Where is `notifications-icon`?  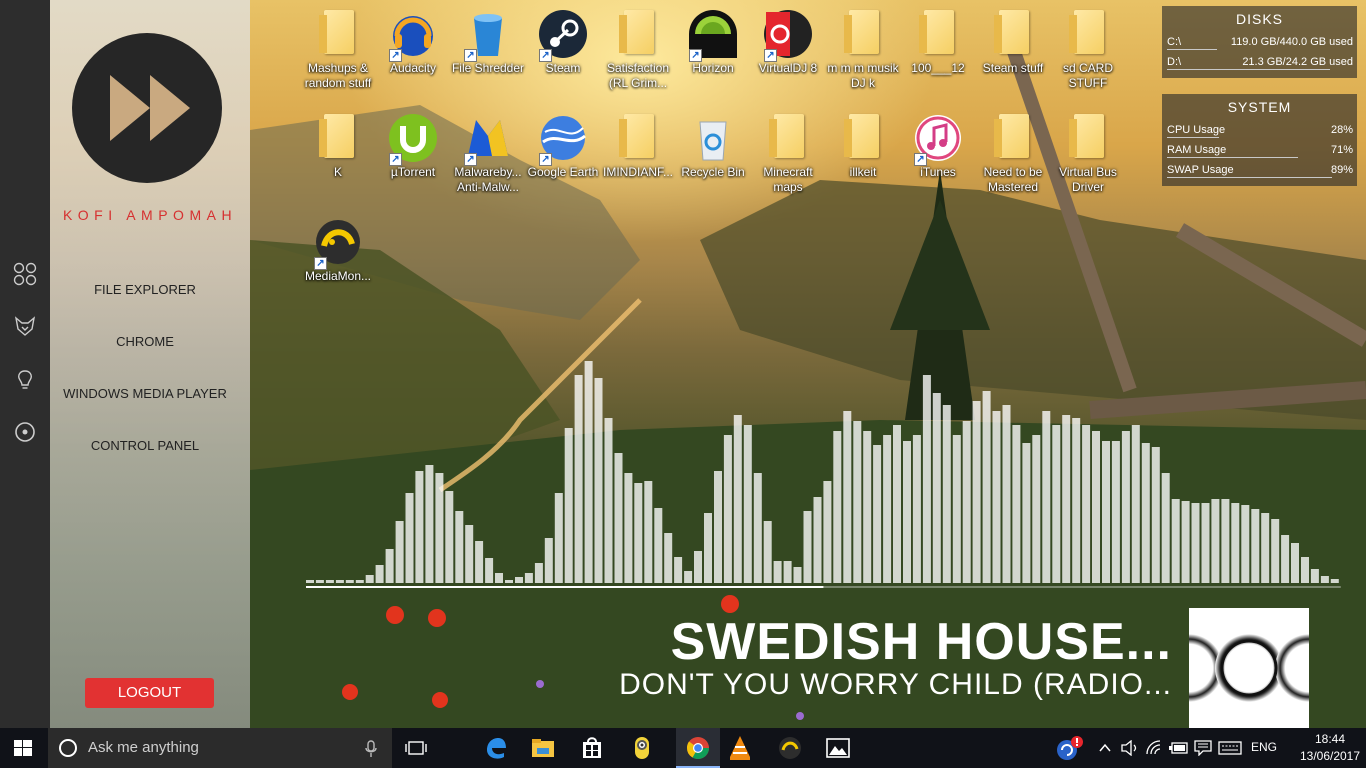 notifications-icon is located at coordinates (1203, 748).